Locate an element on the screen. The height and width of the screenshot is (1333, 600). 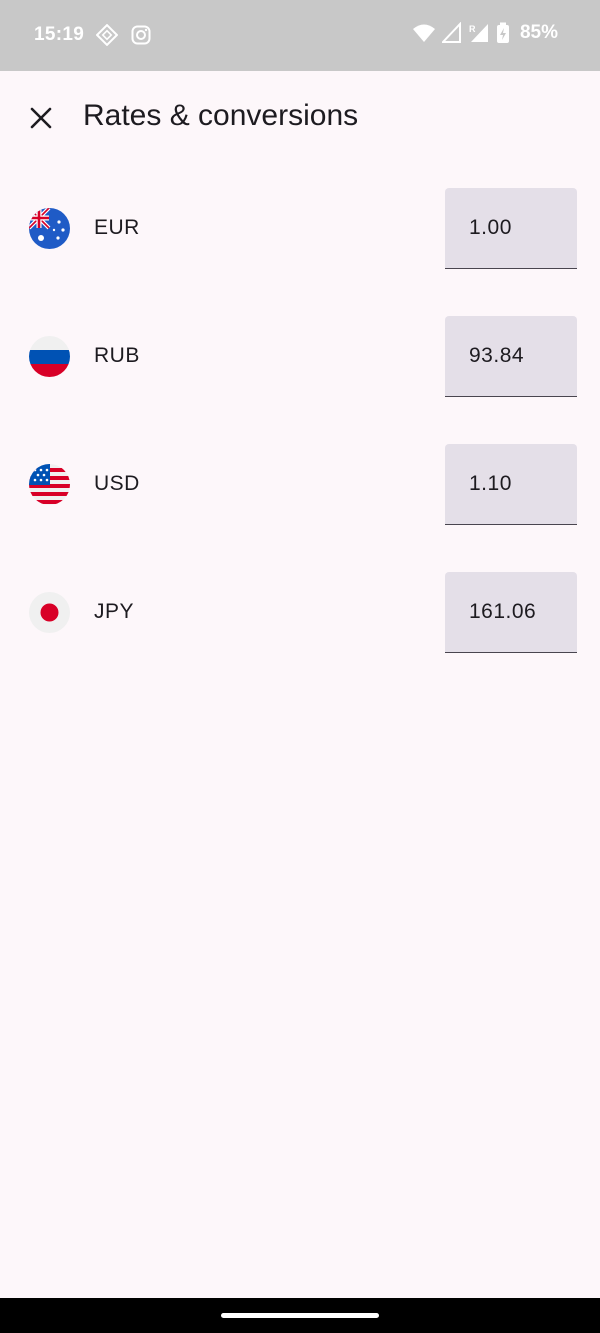
currency-code: USD is located at coordinates (117, 483).